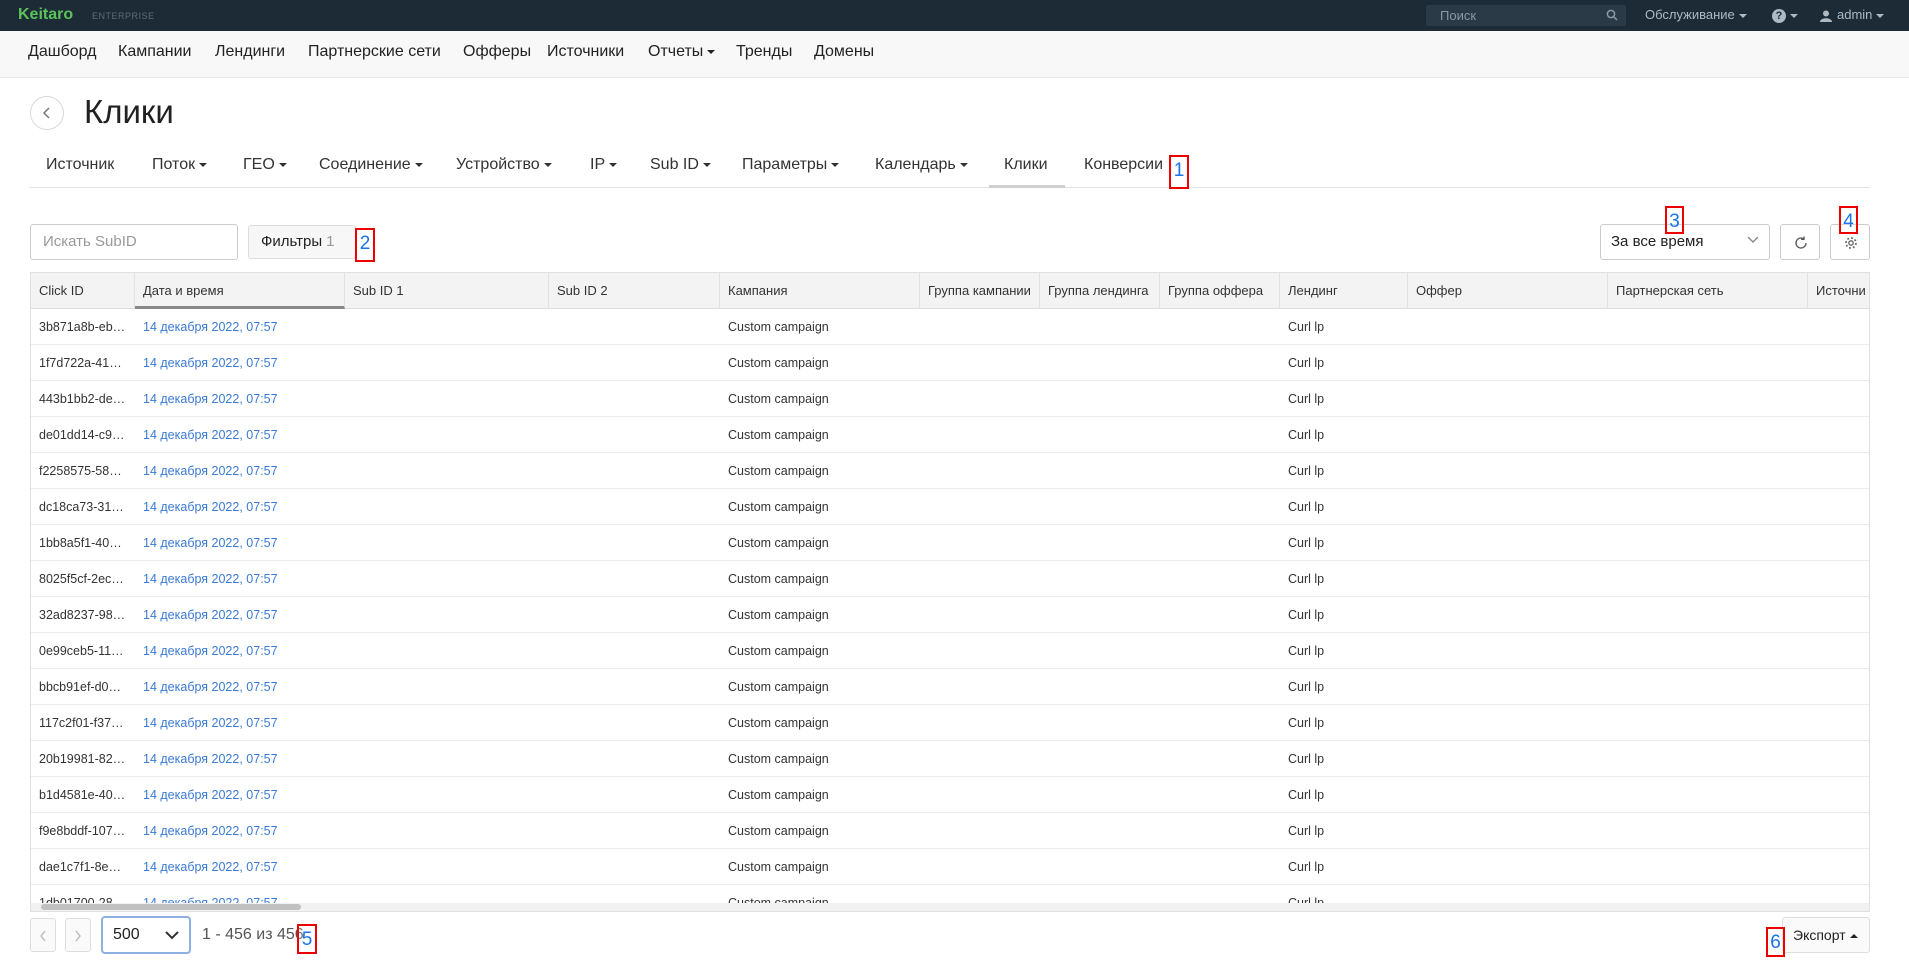 The image size is (1909, 969). Describe the element at coordinates (1690, 14) in the screenshot. I see `service-menu-label: Обслуживание` at that location.